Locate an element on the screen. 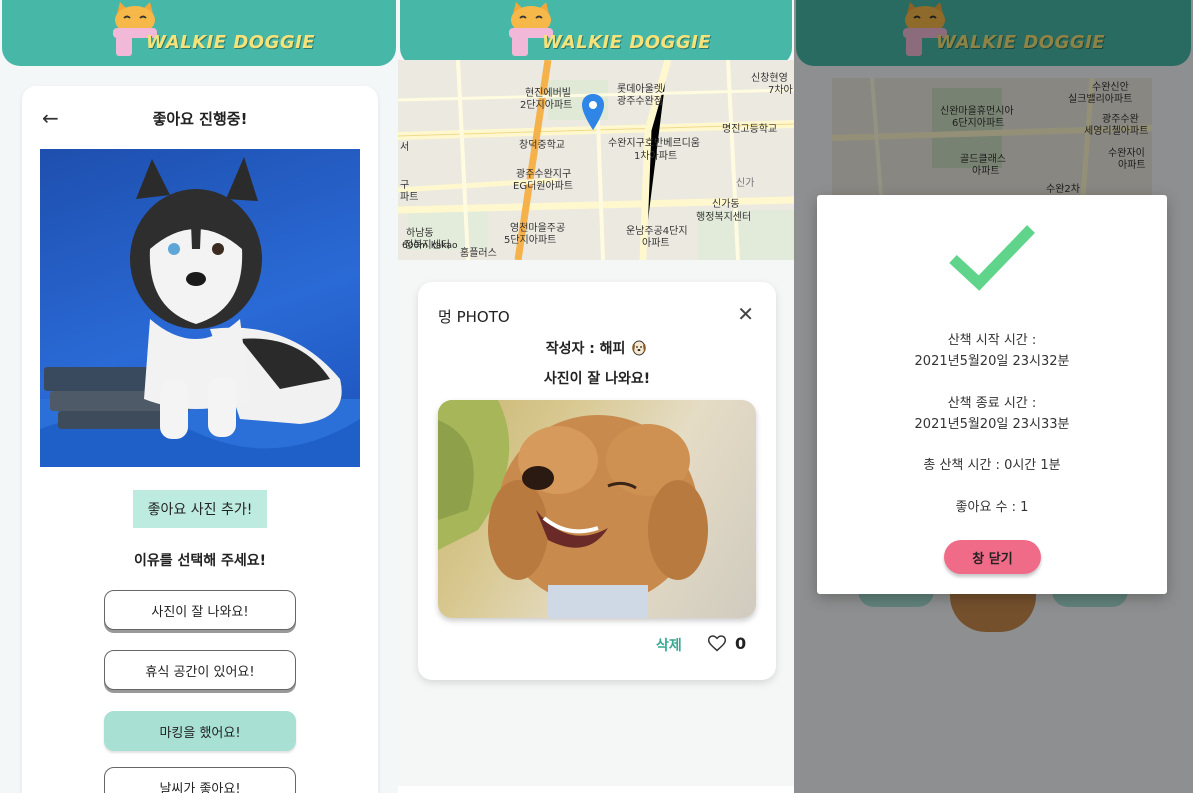 The image size is (1193, 793). page-title: 좋아요 진행중! is located at coordinates (200, 119).